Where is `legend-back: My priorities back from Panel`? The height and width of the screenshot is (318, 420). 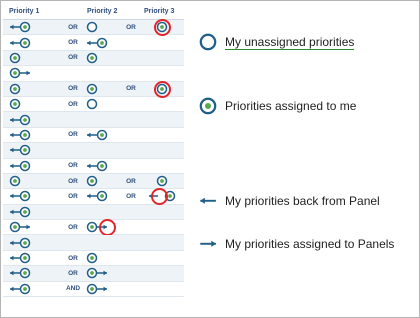
legend-back: My priorities back from Panel is located at coordinates (288, 201).